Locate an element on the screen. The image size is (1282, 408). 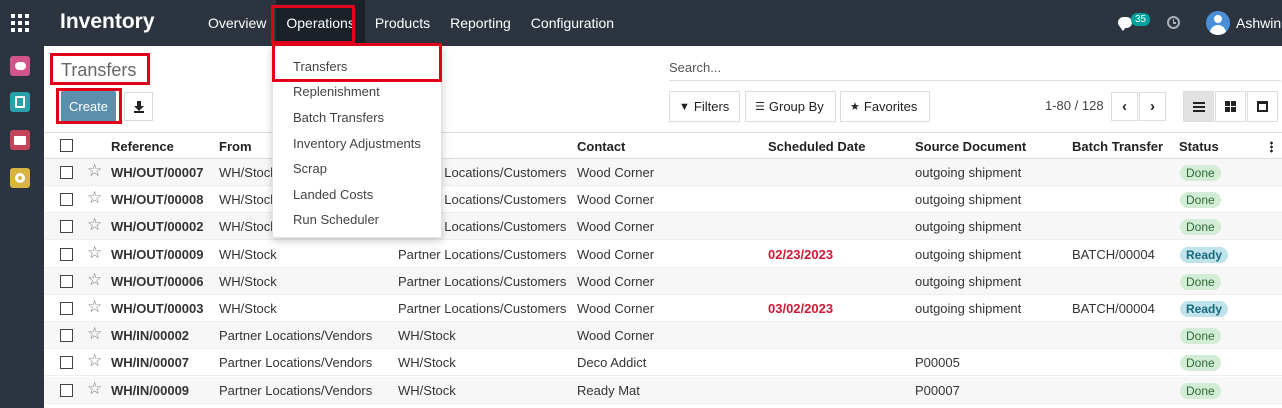
pager-value: 1-80 / 128 is located at coordinates (1074, 105).